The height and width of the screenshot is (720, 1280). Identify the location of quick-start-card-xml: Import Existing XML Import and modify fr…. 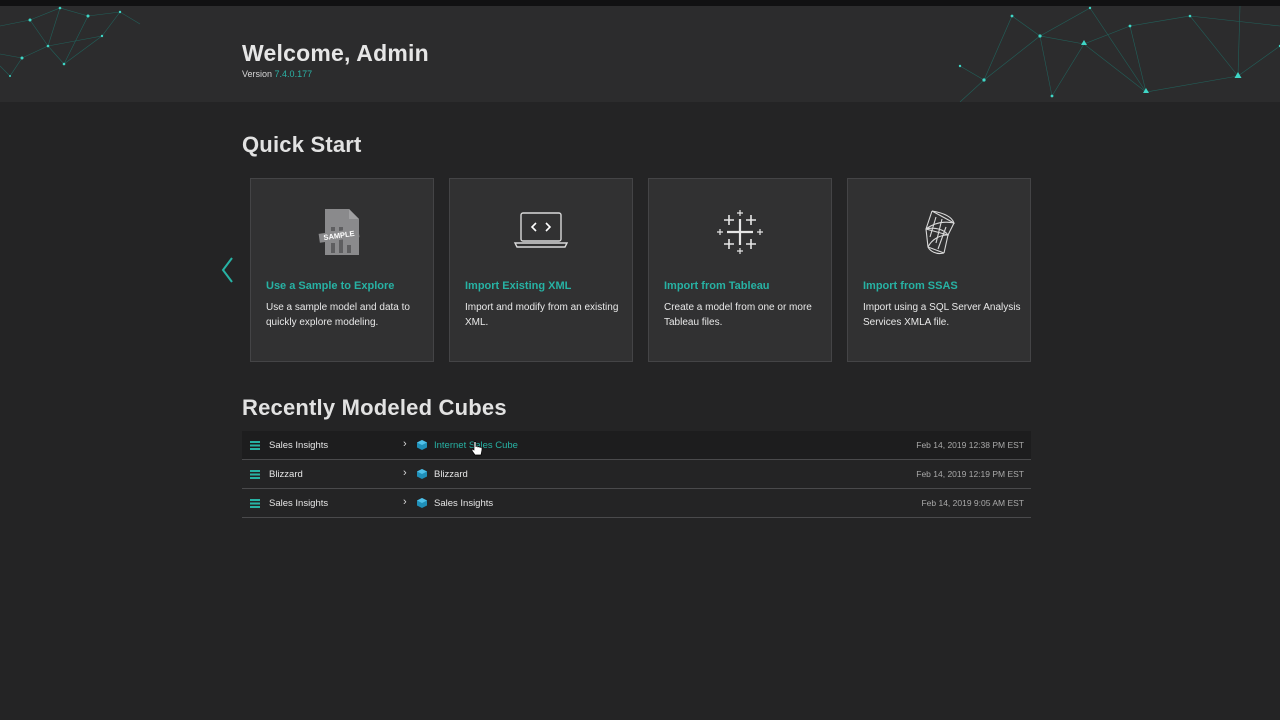
(541, 270).